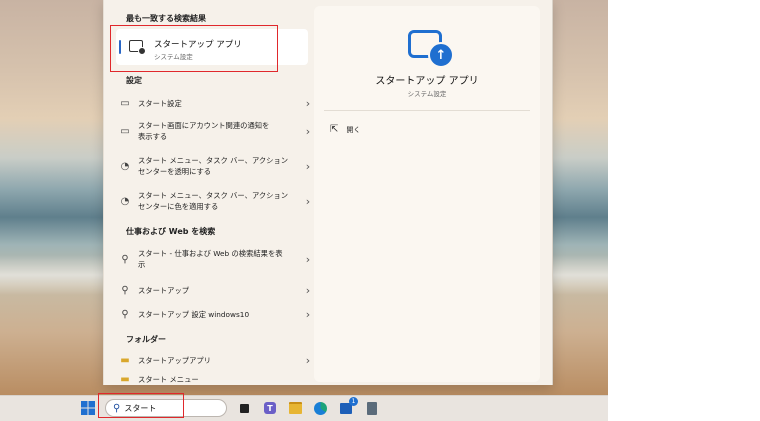  Describe the element at coordinates (372, 408) in the screenshot. I see `calculator-icon` at that location.